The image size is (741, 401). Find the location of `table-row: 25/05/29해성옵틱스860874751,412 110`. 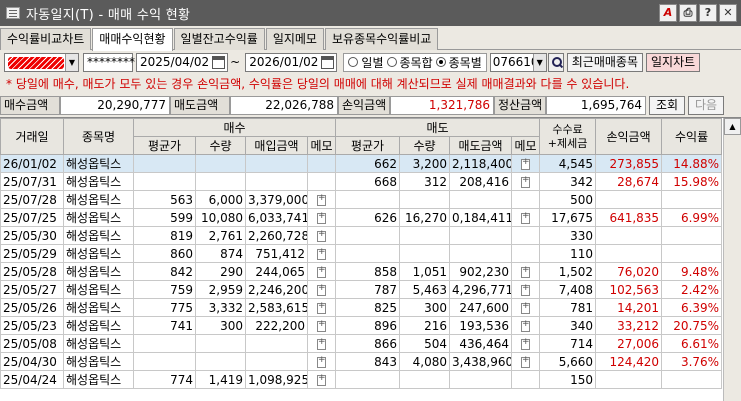

table-row: 25/05/29해성옵틱스860874751,412 110 is located at coordinates (361, 253).